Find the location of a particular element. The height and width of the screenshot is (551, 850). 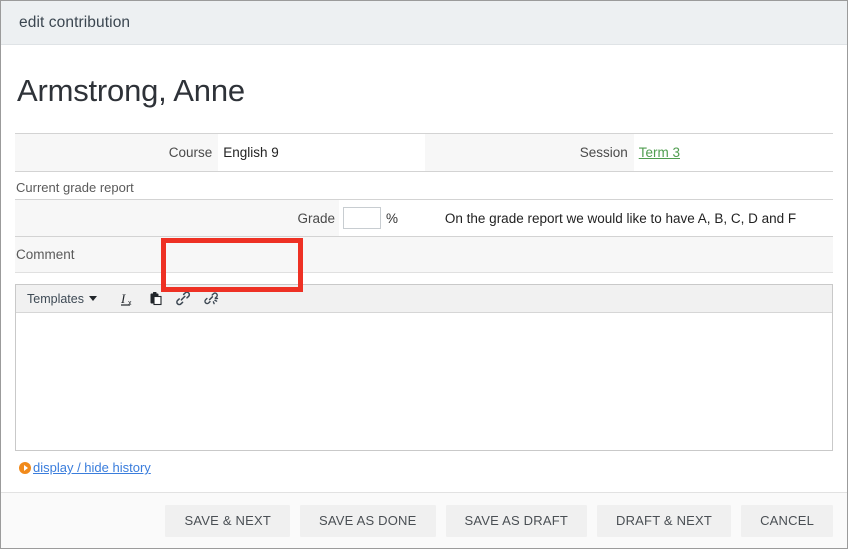

cancel-button: CANCEL is located at coordinates (787, 520).